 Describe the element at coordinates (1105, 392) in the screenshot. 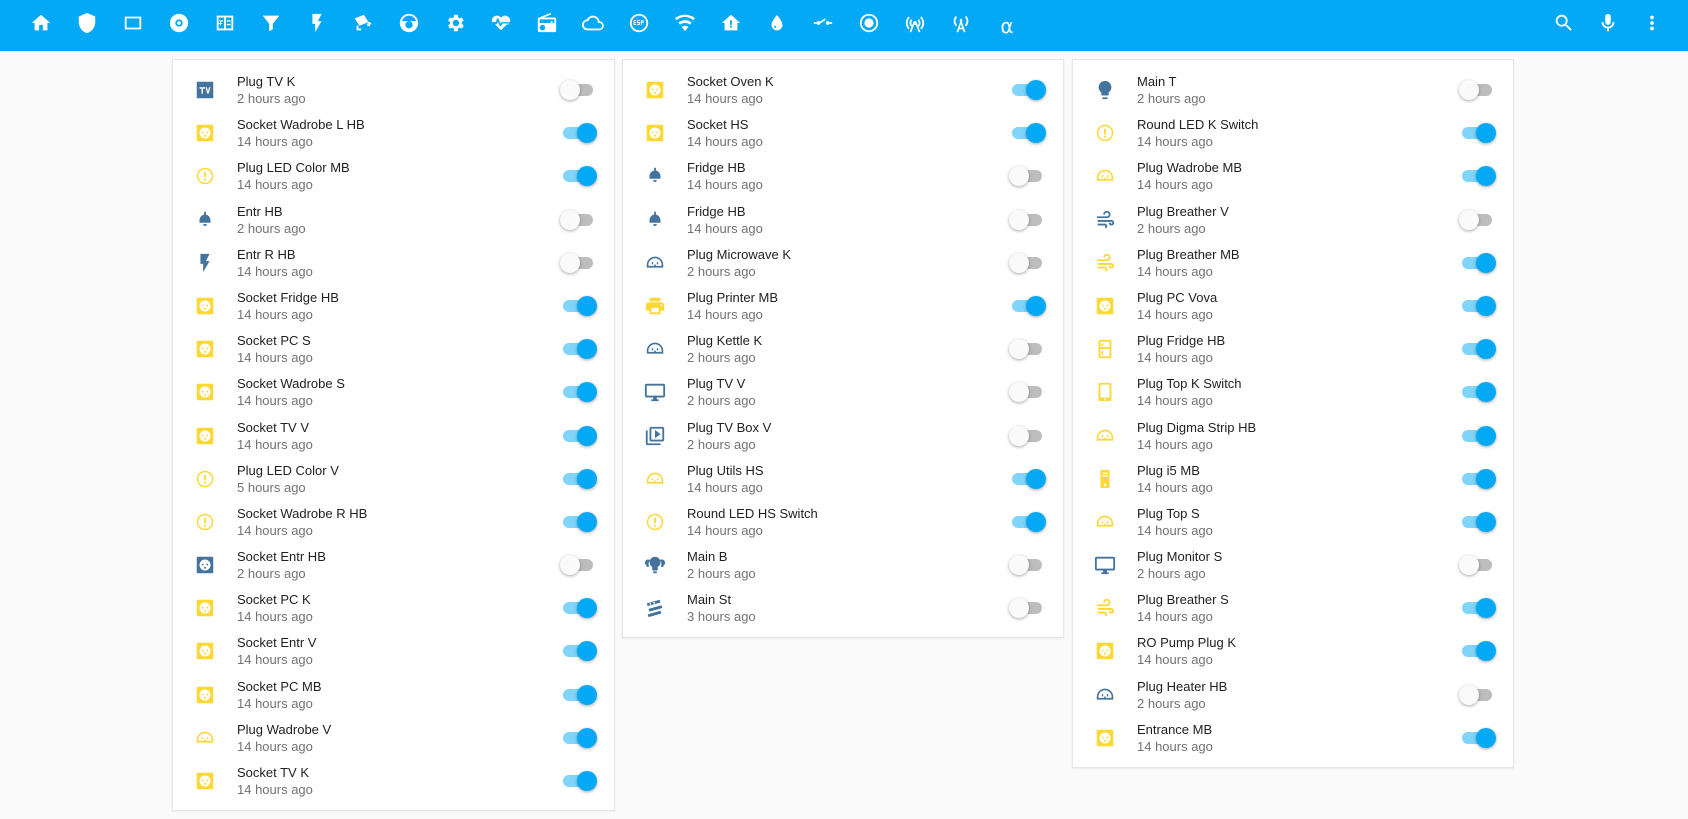

I see `tablet-icon` at that location.